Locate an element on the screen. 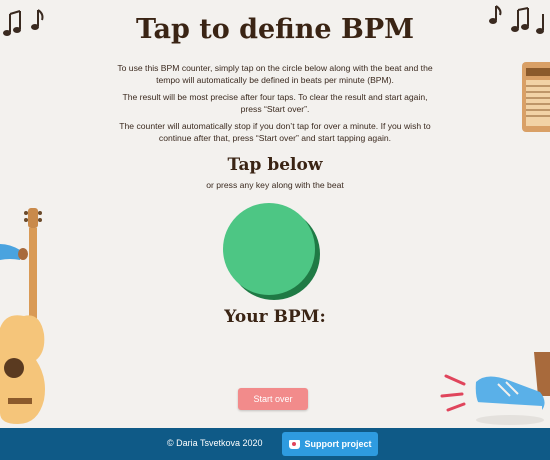 This screenshot has height=460, width=550. page-title: Tap to define BPM is located at coordinates (275, 29).